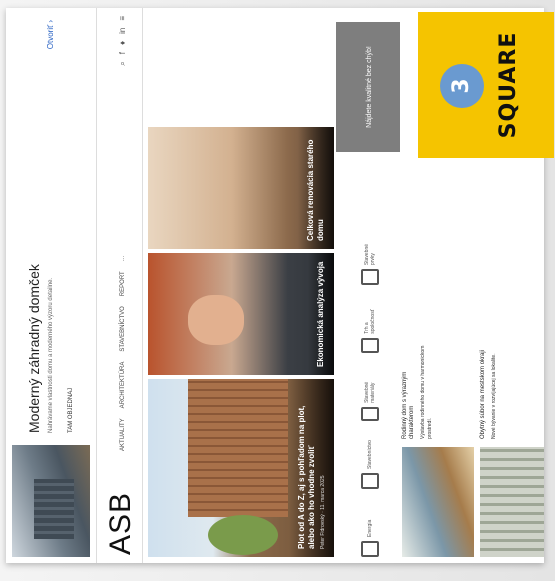 Image resolution: width=555 pixels, height=581 pixels. I want to click on hero-side-title-2: Celková renovácia starého domu, so click(316, 188).